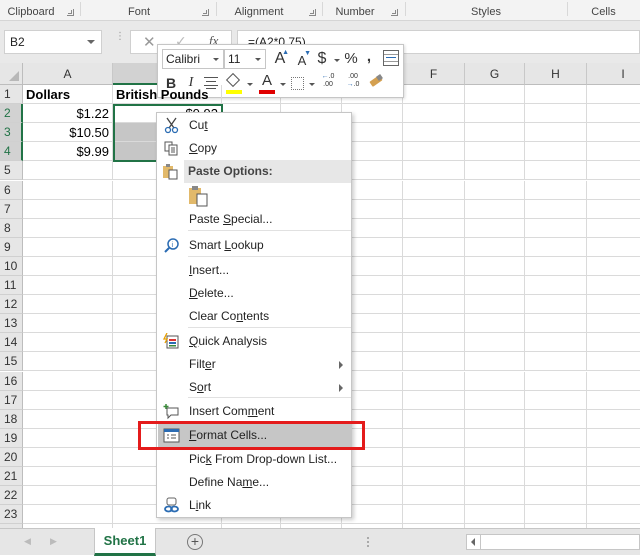 Image resolution: width=640 pixels, height=556 pixels. Describe the element at coordinates (68, 362) in the screenshot. I see `cell-a15` at that location.